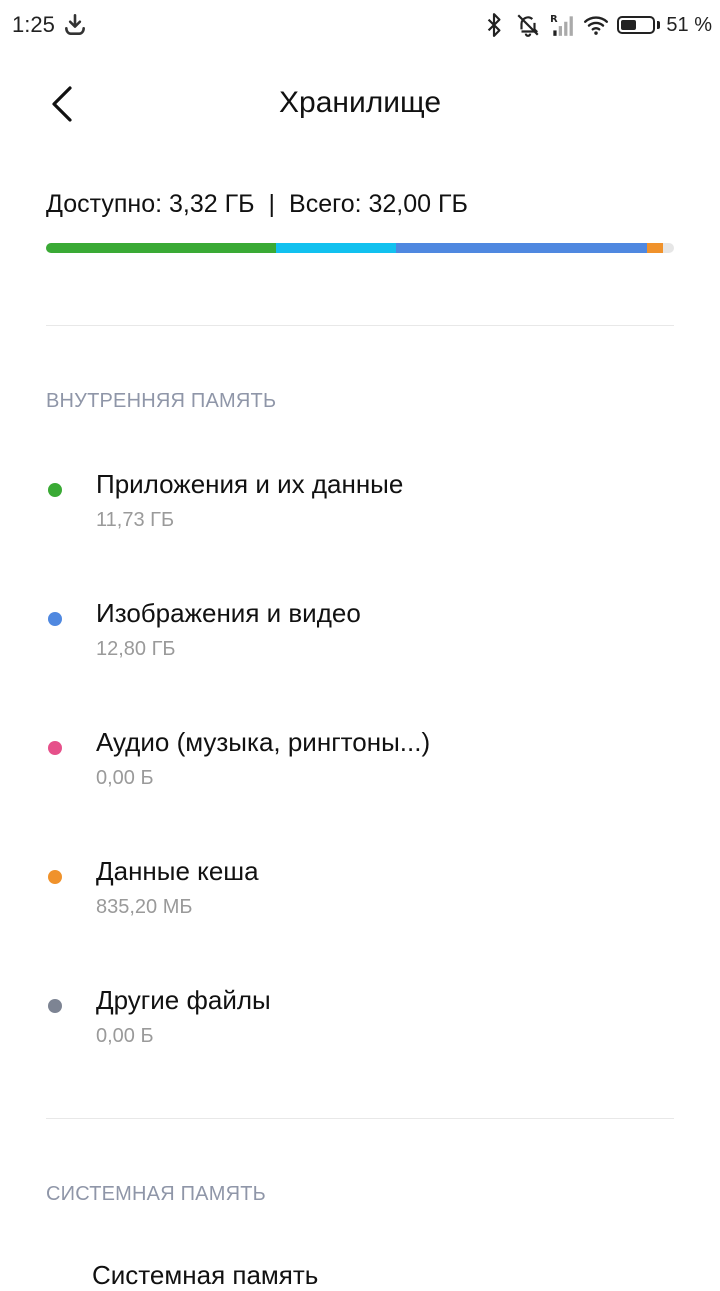 Image resolution: width=720 pixels, height=1291 pixels. Describe the element at coordinates (360, 763) in the screenshot. I see `storage-item-audio: Аудио (музыка, рингтоны...) 0,00 Б` at that location.